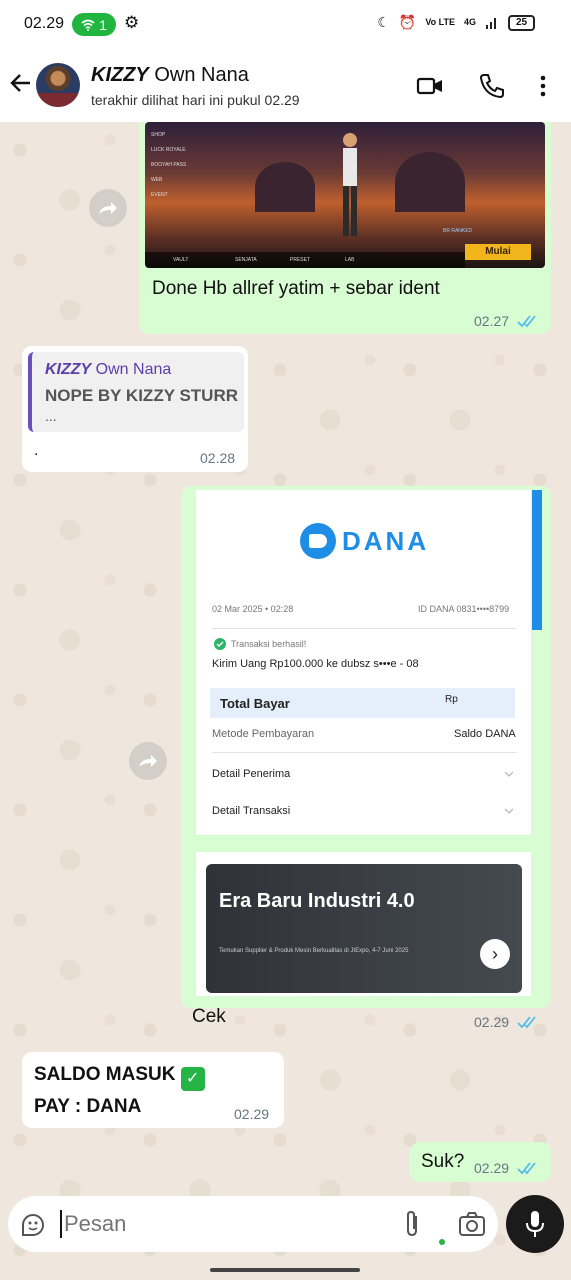 The width and height of the screenshot is (571, 1280). I want to click on total-label: Total Bayar, so click(255, 703).